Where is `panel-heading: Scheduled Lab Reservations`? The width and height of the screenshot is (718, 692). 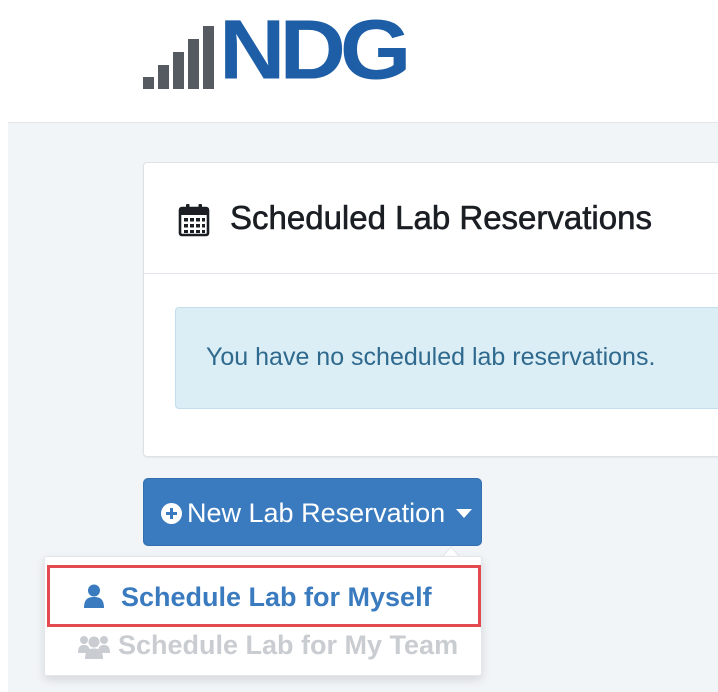
panel-heading: Scheduled Lab Reservations is located at coordinates (431, 218).